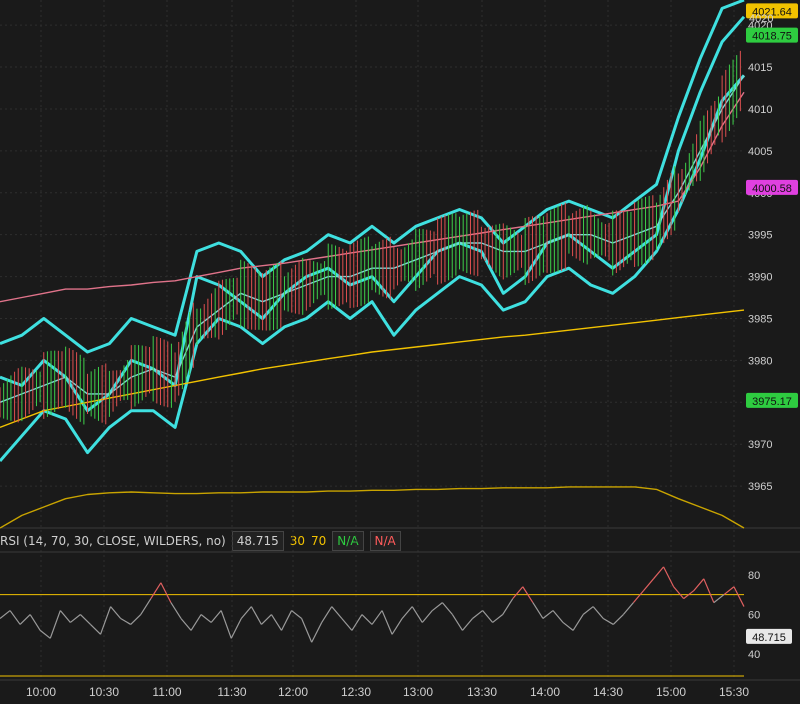 The image size is (800, 704). I want to click on price-series-line, so click(372, 507).